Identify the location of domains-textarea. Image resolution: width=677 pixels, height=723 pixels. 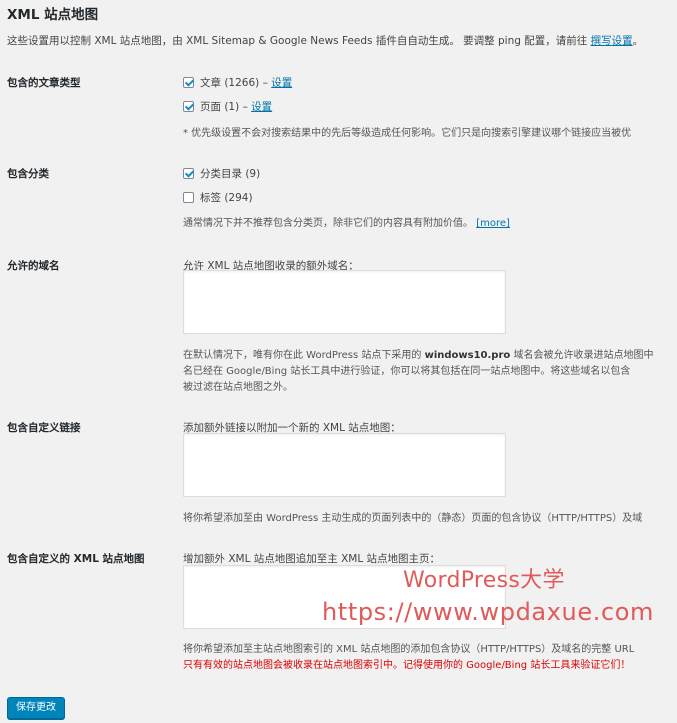
(344, 302).